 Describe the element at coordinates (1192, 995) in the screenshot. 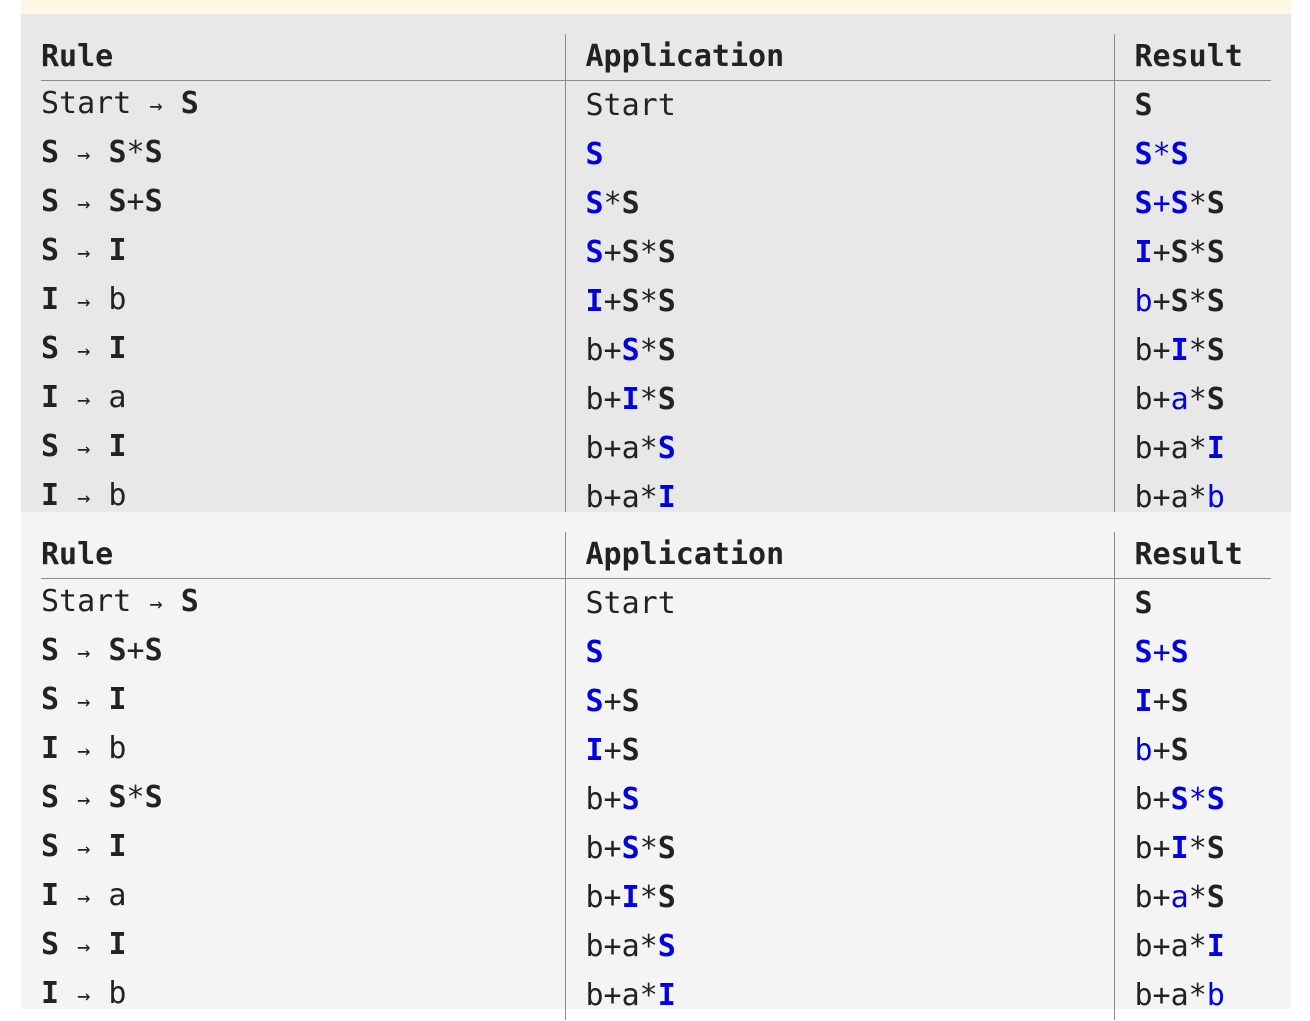

I see `result-cell: b+a*b` at that location.